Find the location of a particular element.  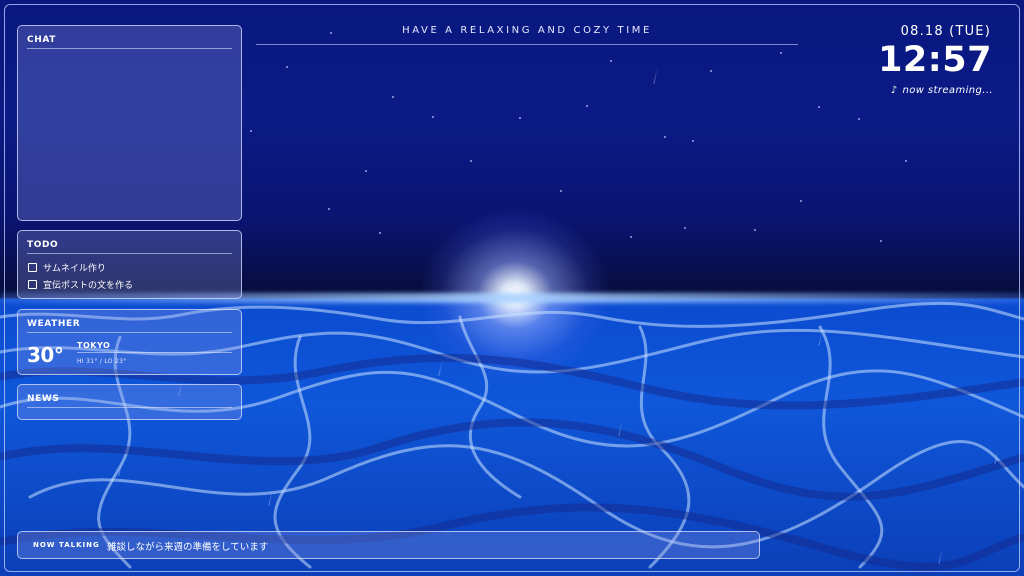

chat-divider is located at coordinates (129, 48).